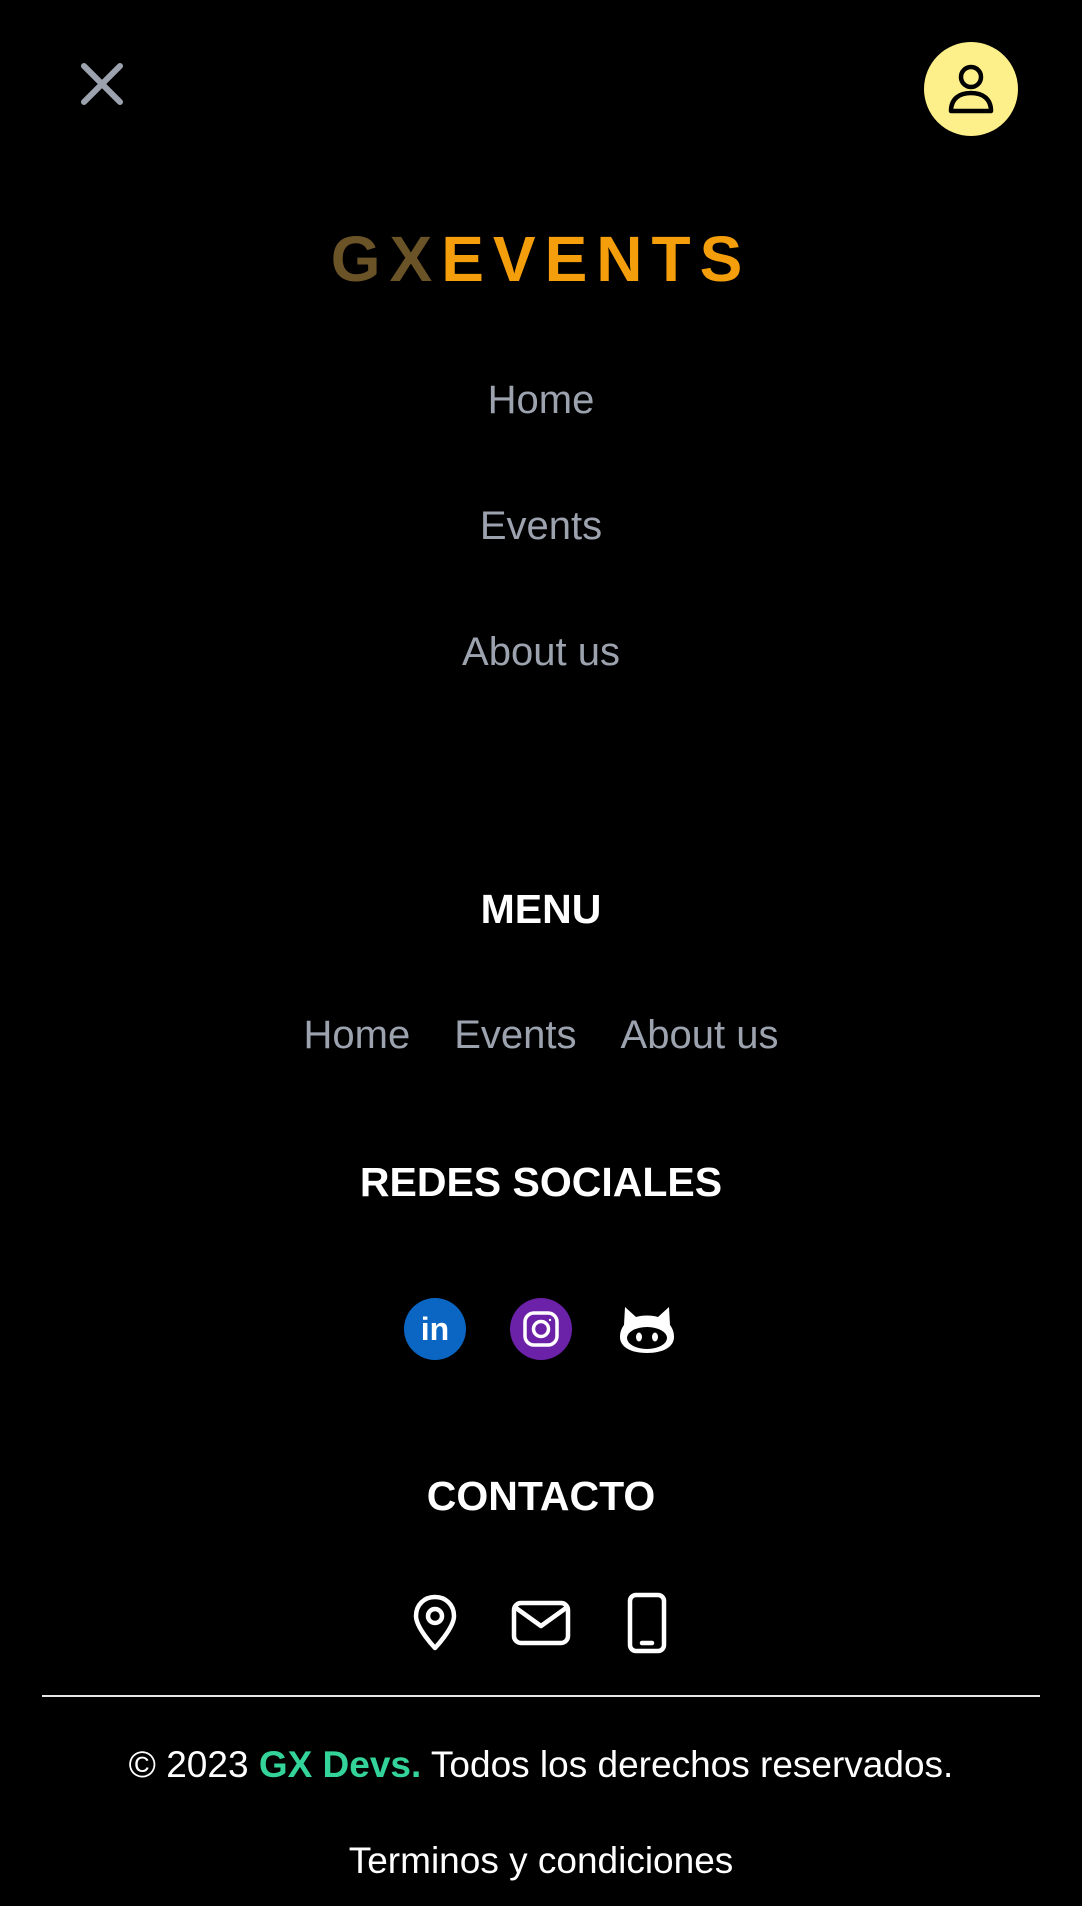 The width and height of the screenshot is (1082, 1906). I want to click on copyright-year: © 2023, so click(188, 1764).